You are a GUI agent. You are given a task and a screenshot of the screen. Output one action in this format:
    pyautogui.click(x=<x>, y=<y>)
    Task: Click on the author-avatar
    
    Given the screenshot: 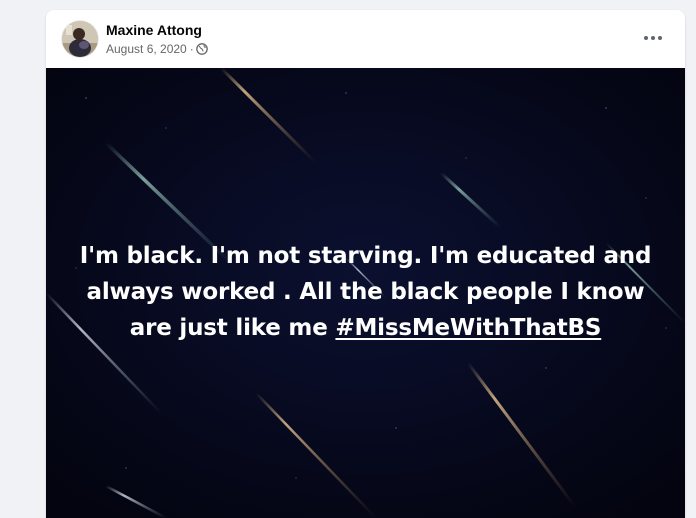 What is the action you would take?
    pyautogui.click(x=80, y=39)
    